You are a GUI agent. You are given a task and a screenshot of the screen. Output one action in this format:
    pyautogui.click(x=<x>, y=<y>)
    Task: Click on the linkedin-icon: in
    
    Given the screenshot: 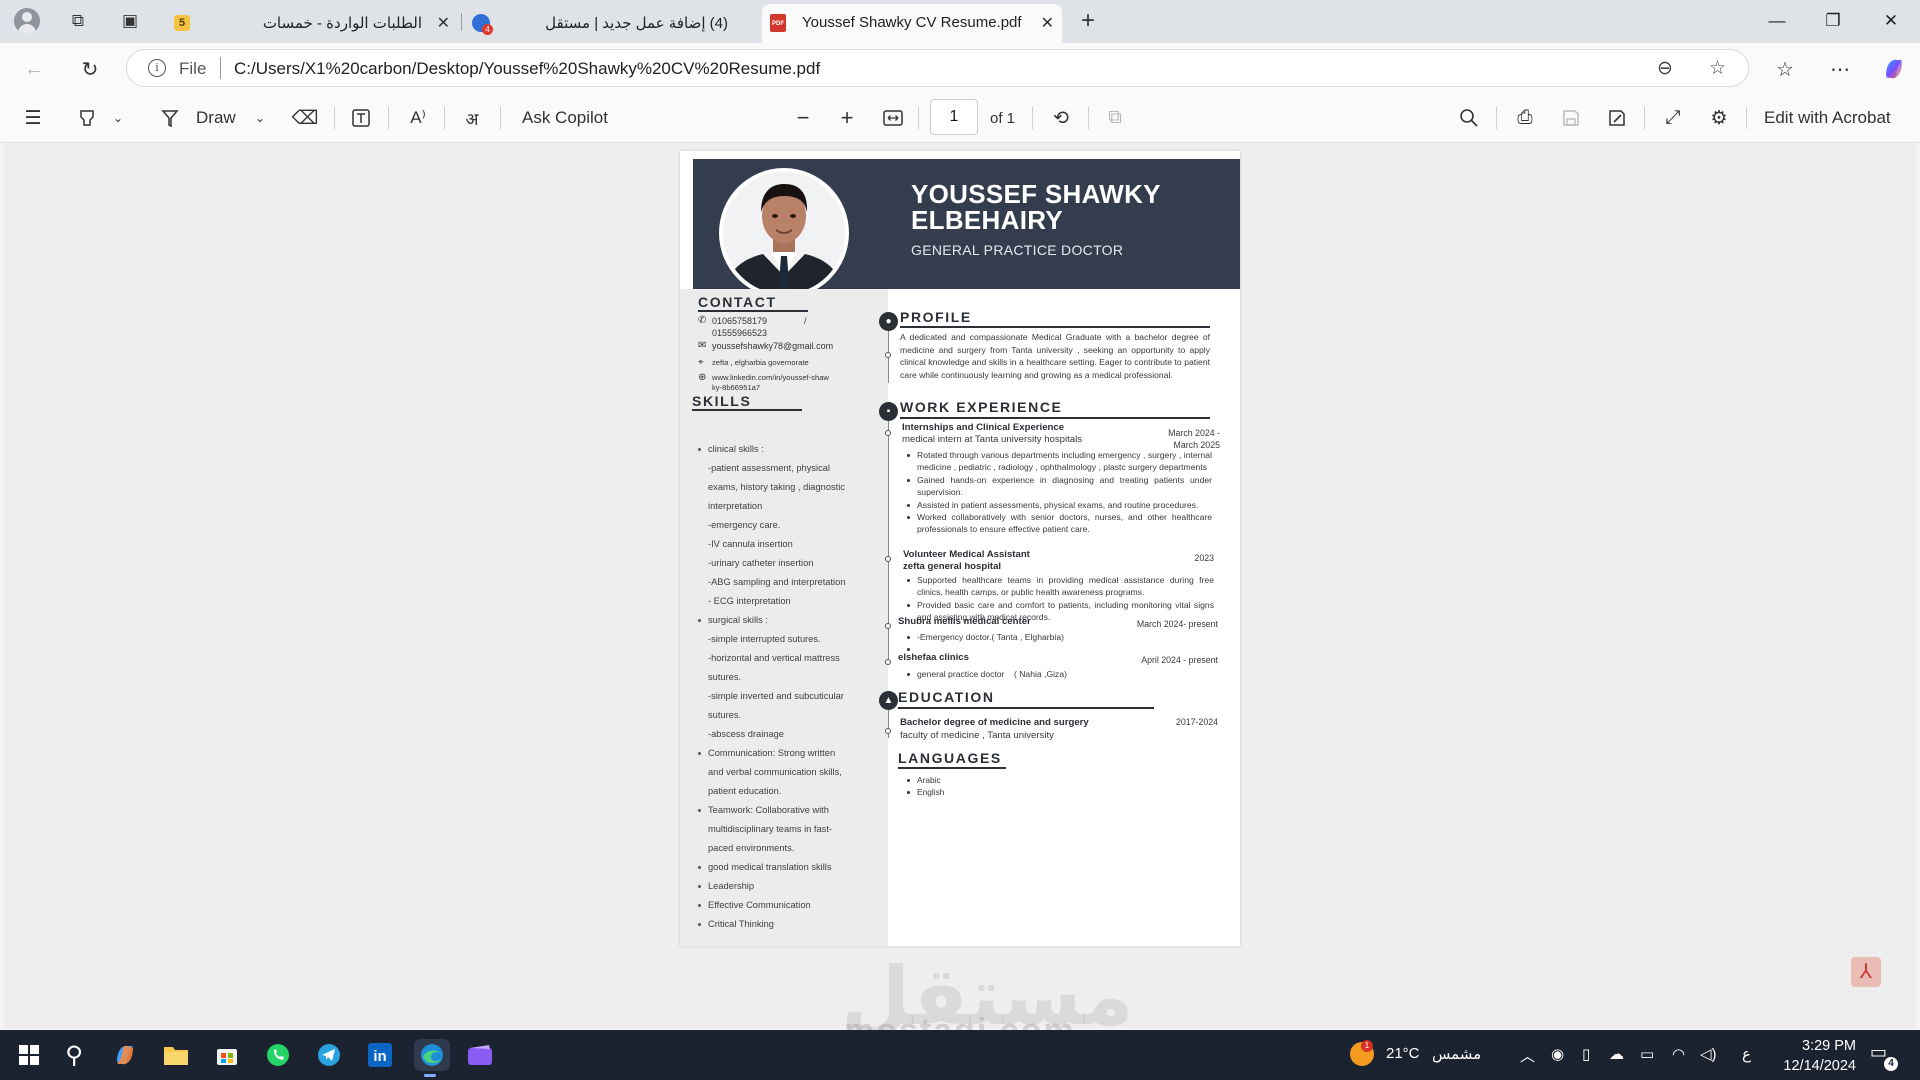 What is the action you would take?
    pyautogui.click(x=380, y=1055)
    